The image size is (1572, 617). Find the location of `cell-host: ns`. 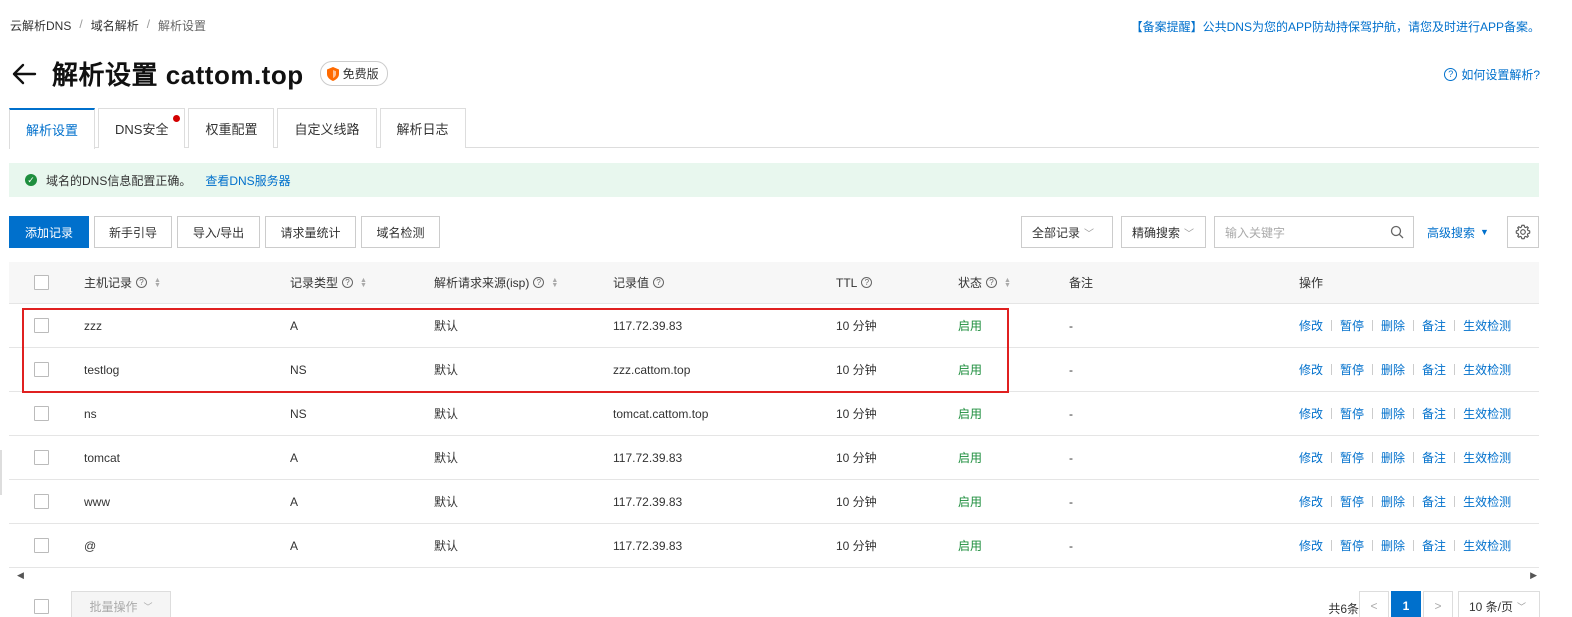

cell-host: ns is located at coordinates (90, 413).